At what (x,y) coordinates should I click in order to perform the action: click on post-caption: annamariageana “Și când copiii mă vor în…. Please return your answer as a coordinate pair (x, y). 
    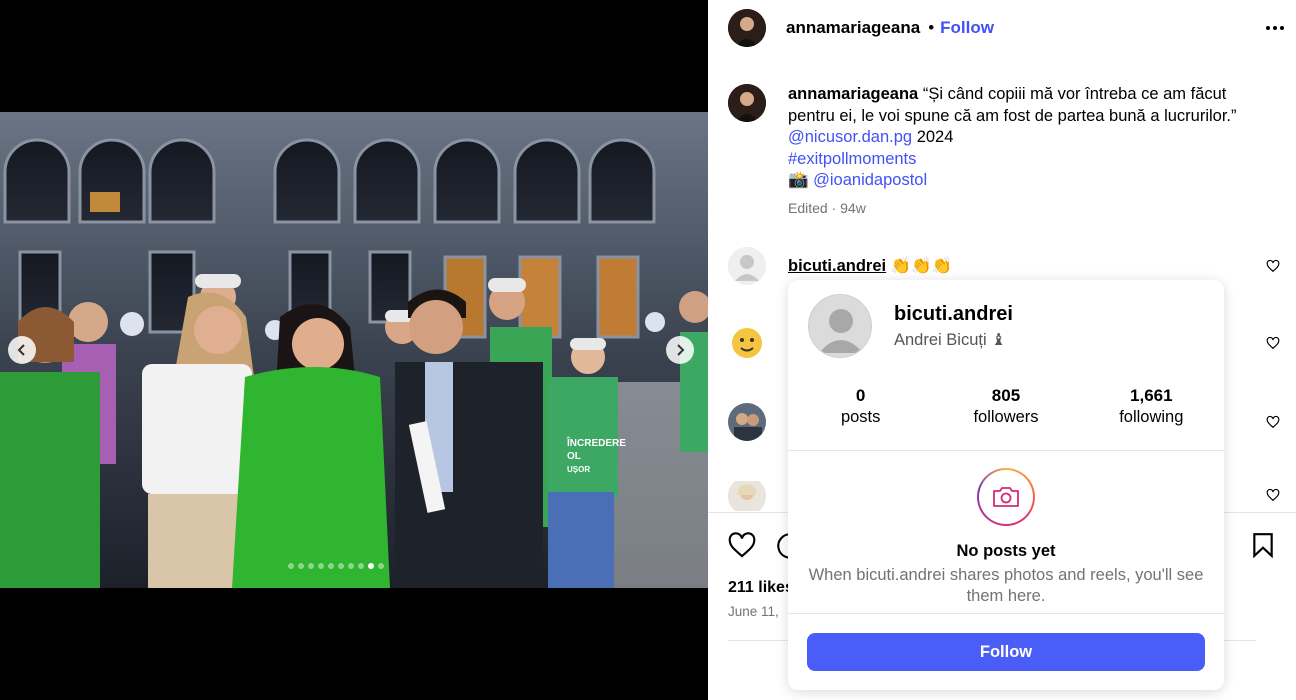
    Looking at the image, I should click on (998, 151).